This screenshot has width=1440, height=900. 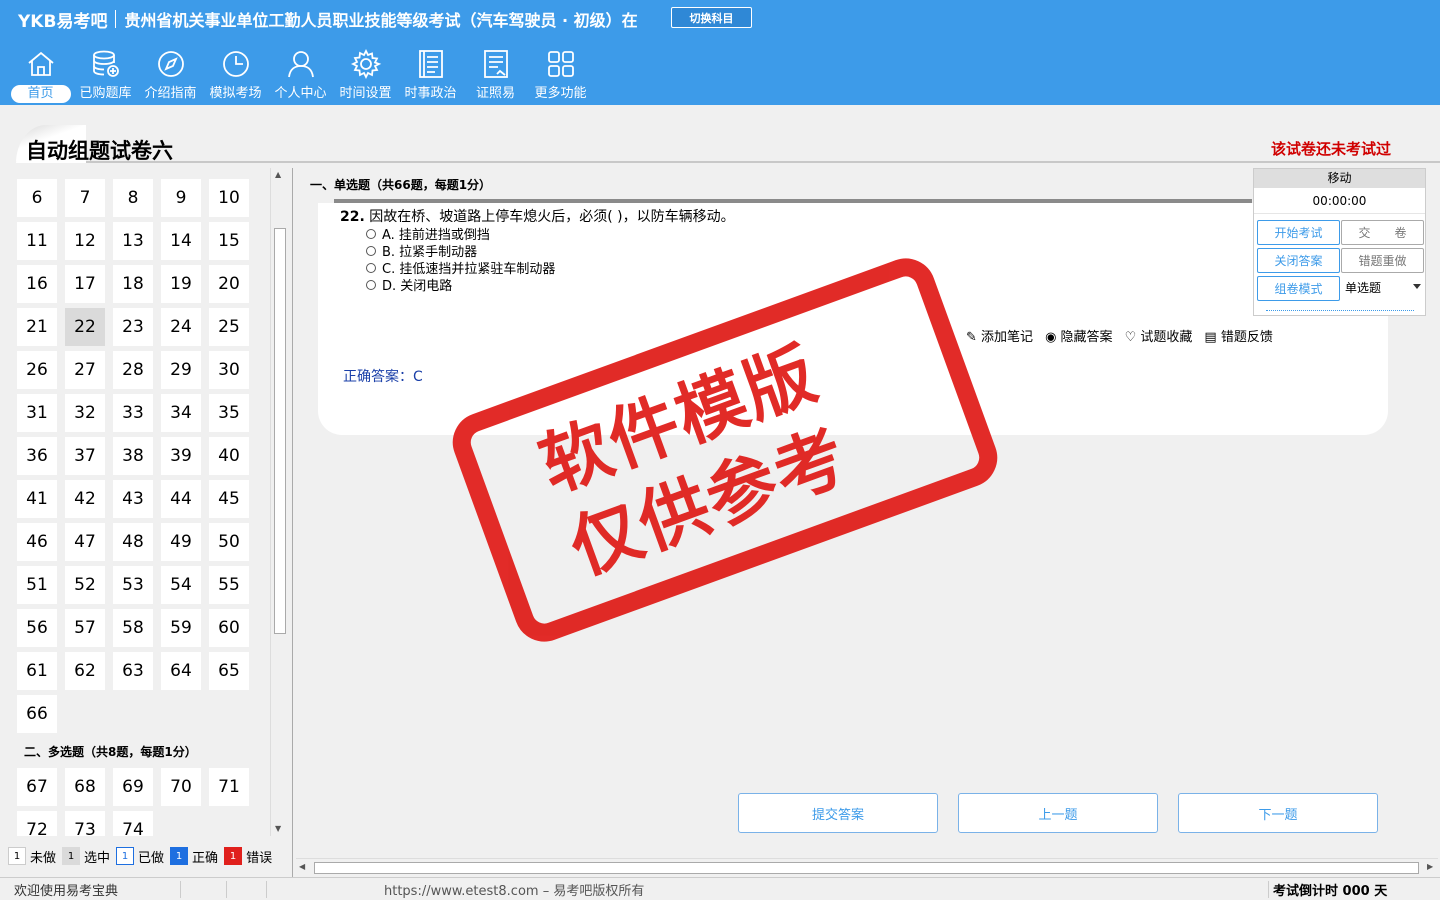 I want to click on question-number-cell: 29, so click(x=181, y=370).